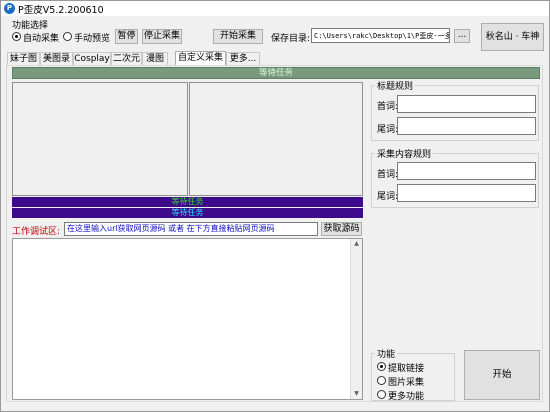 Image resolution: width=550 pixels, height=412 pixels. What do you see at coordinates (388, 175) in the screenshot?
I see `content-head-label: 首词:` at bounding box center [388, 175].